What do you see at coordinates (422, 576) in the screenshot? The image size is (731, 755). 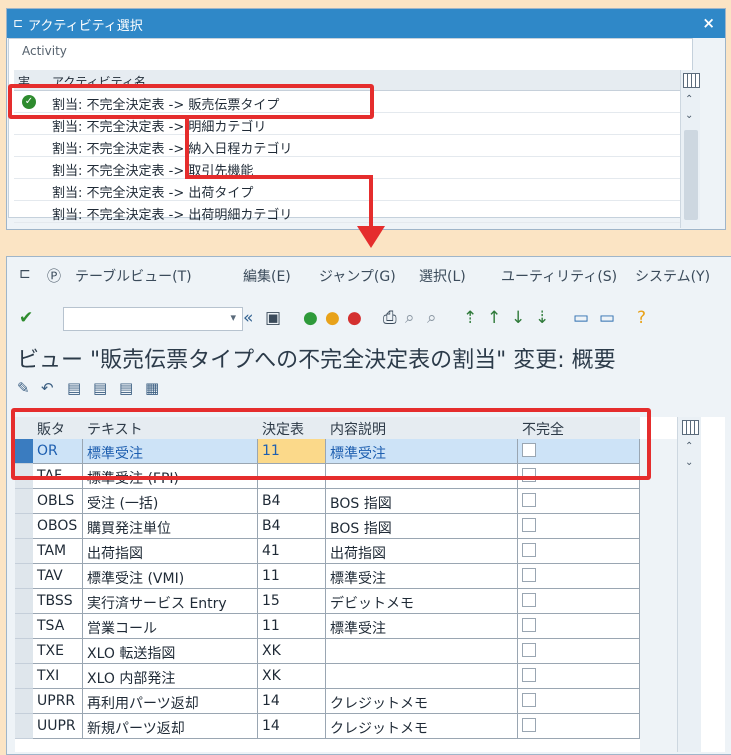 I see `cell-description: 標準受注` at bounding box center [422, 576].